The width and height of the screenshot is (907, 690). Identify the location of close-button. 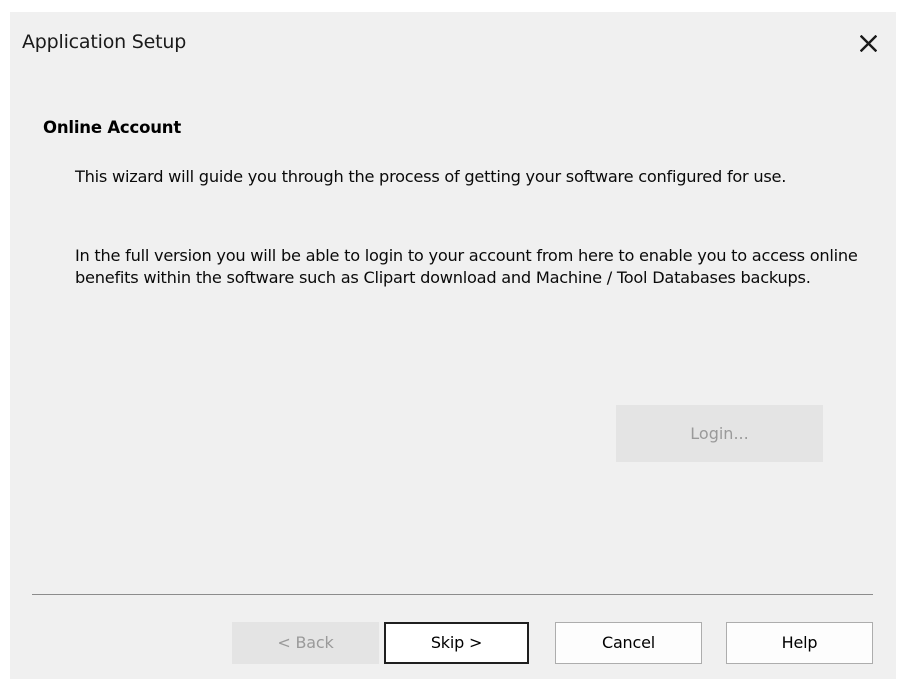
(868, 44).